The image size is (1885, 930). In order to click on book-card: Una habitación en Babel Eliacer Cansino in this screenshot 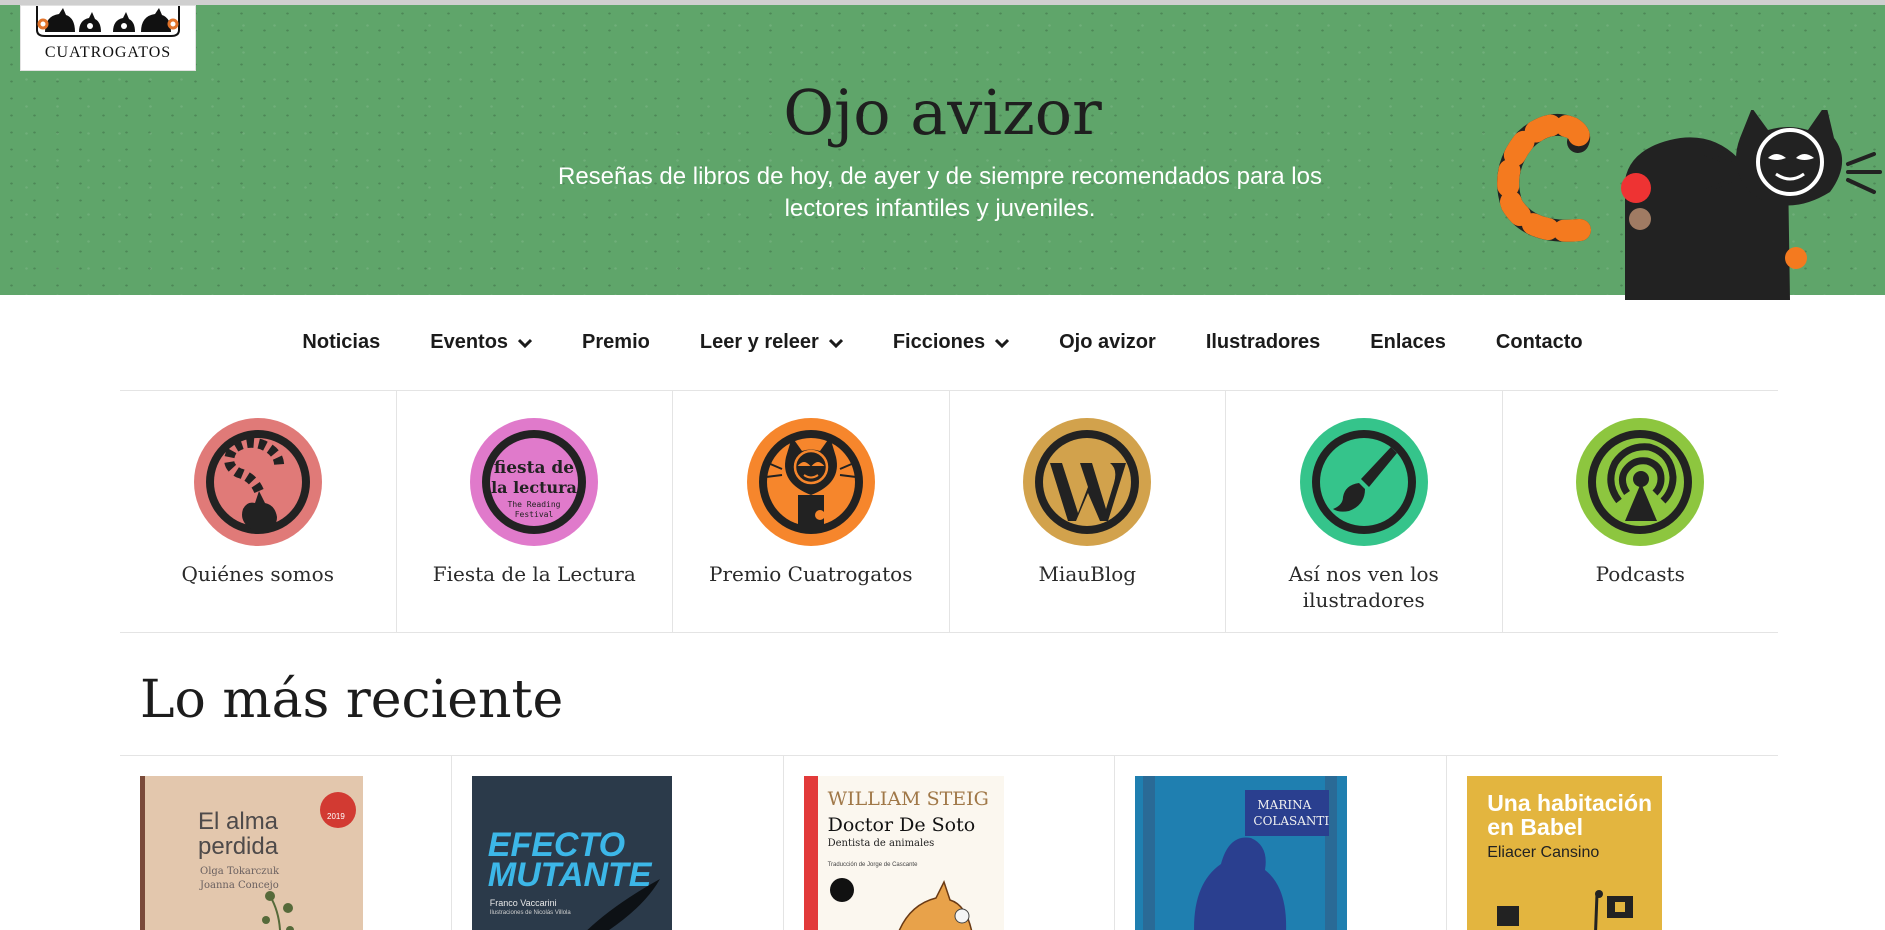, I will do `click(1612, 843)`.